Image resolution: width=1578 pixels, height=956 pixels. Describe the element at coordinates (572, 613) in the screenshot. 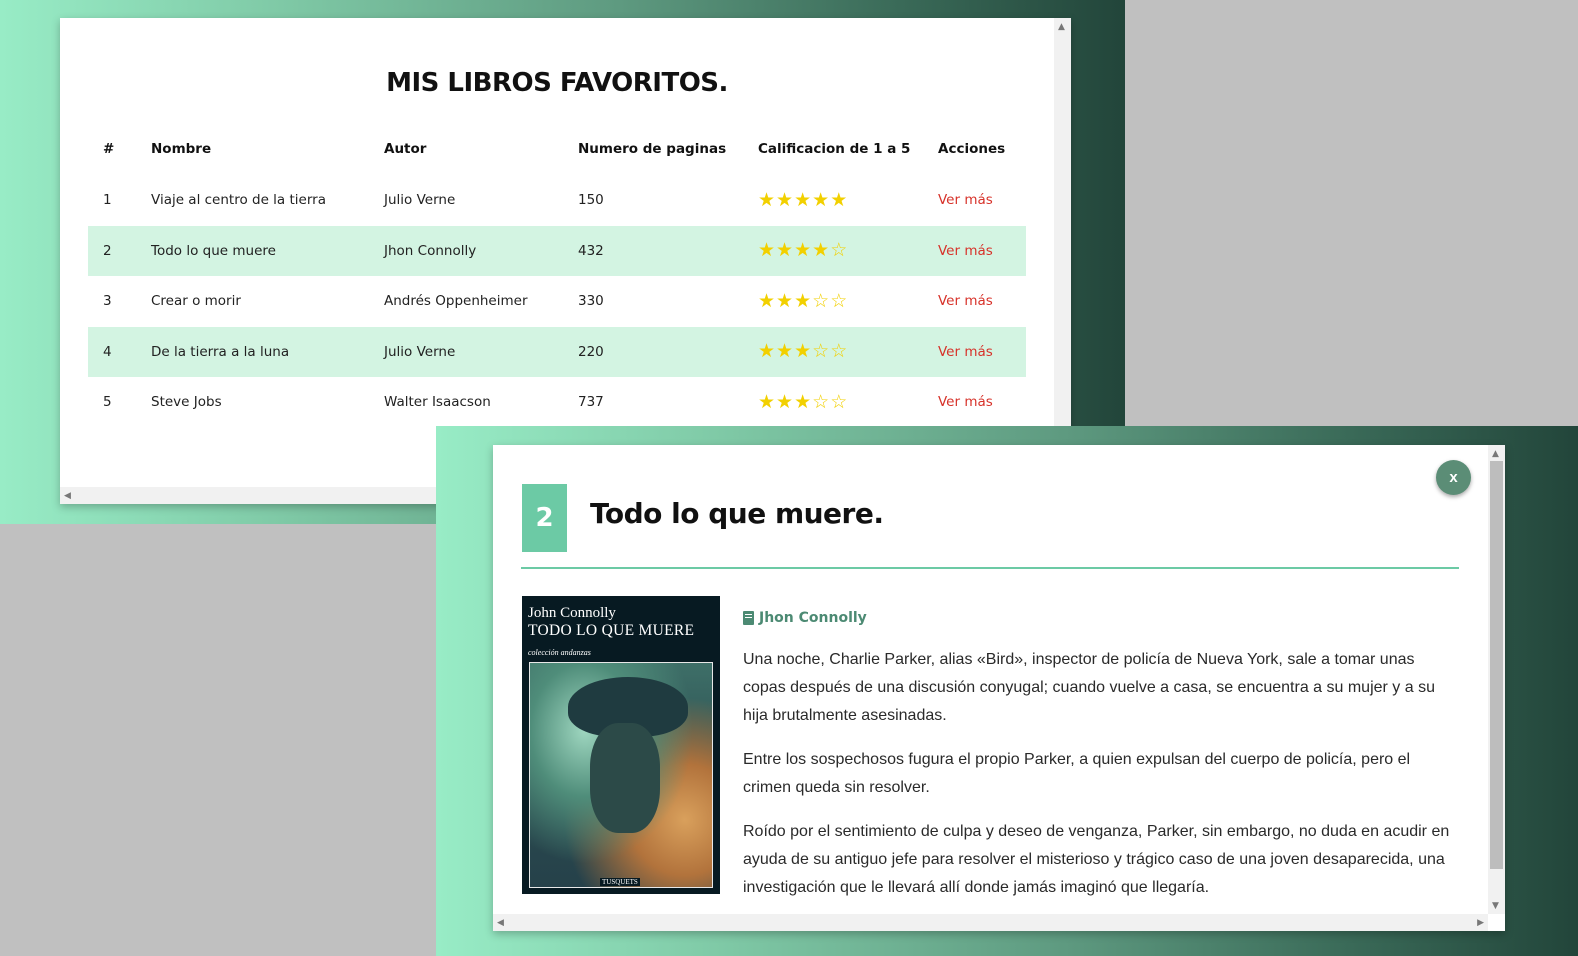

I see `cover-author: John Connolly` at that location.